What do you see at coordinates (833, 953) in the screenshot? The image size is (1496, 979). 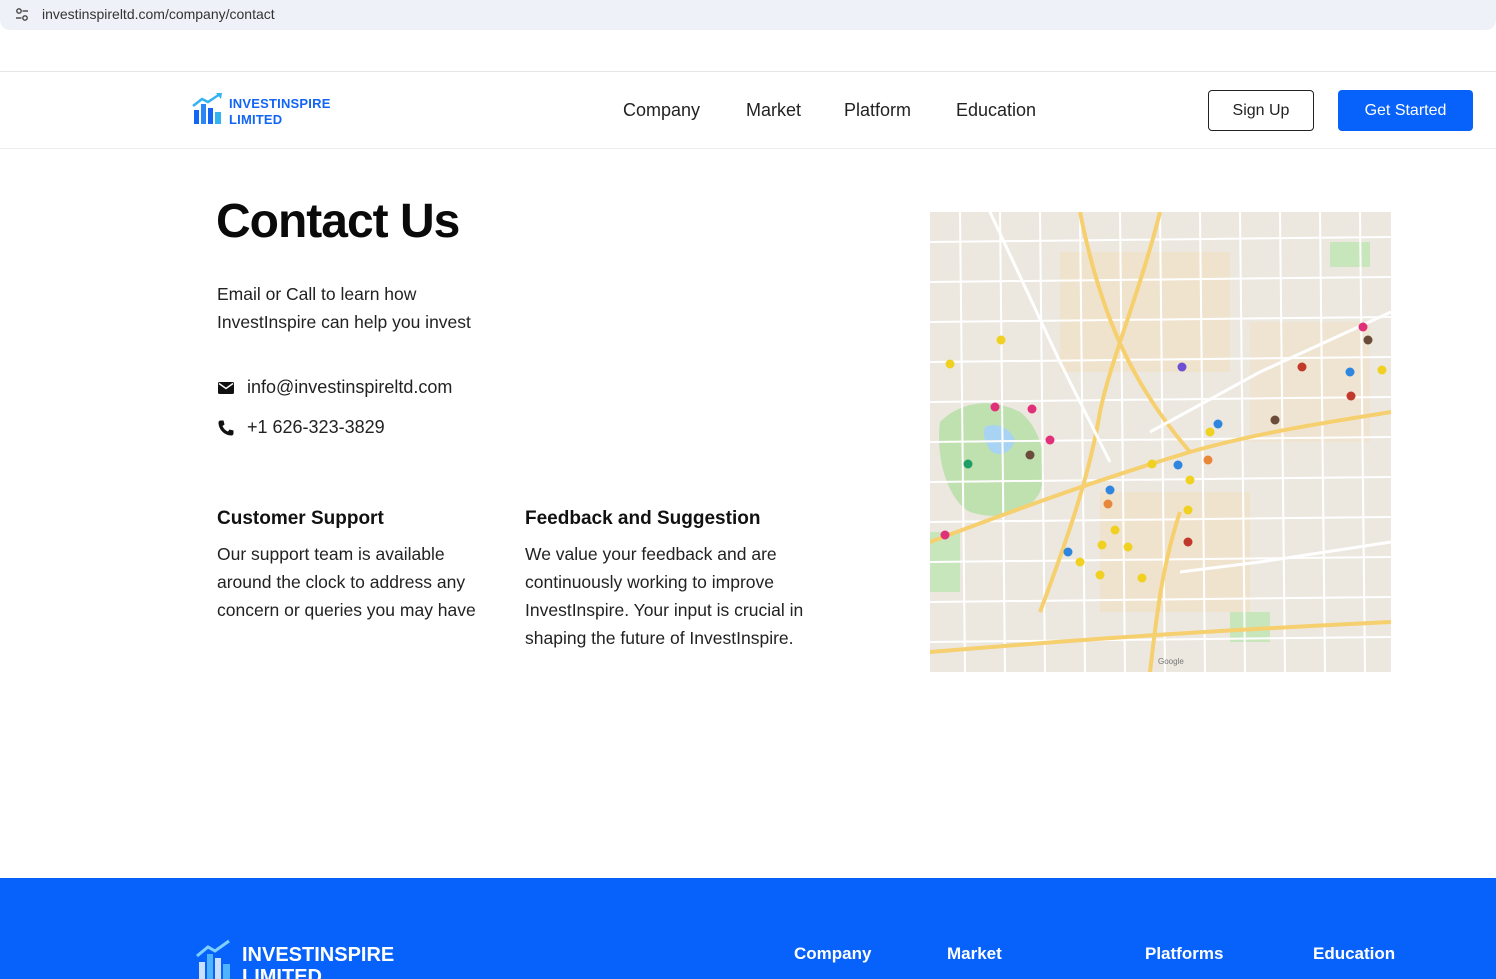 I see `footer-heading-company: Company` at bounding box center [833, 953].